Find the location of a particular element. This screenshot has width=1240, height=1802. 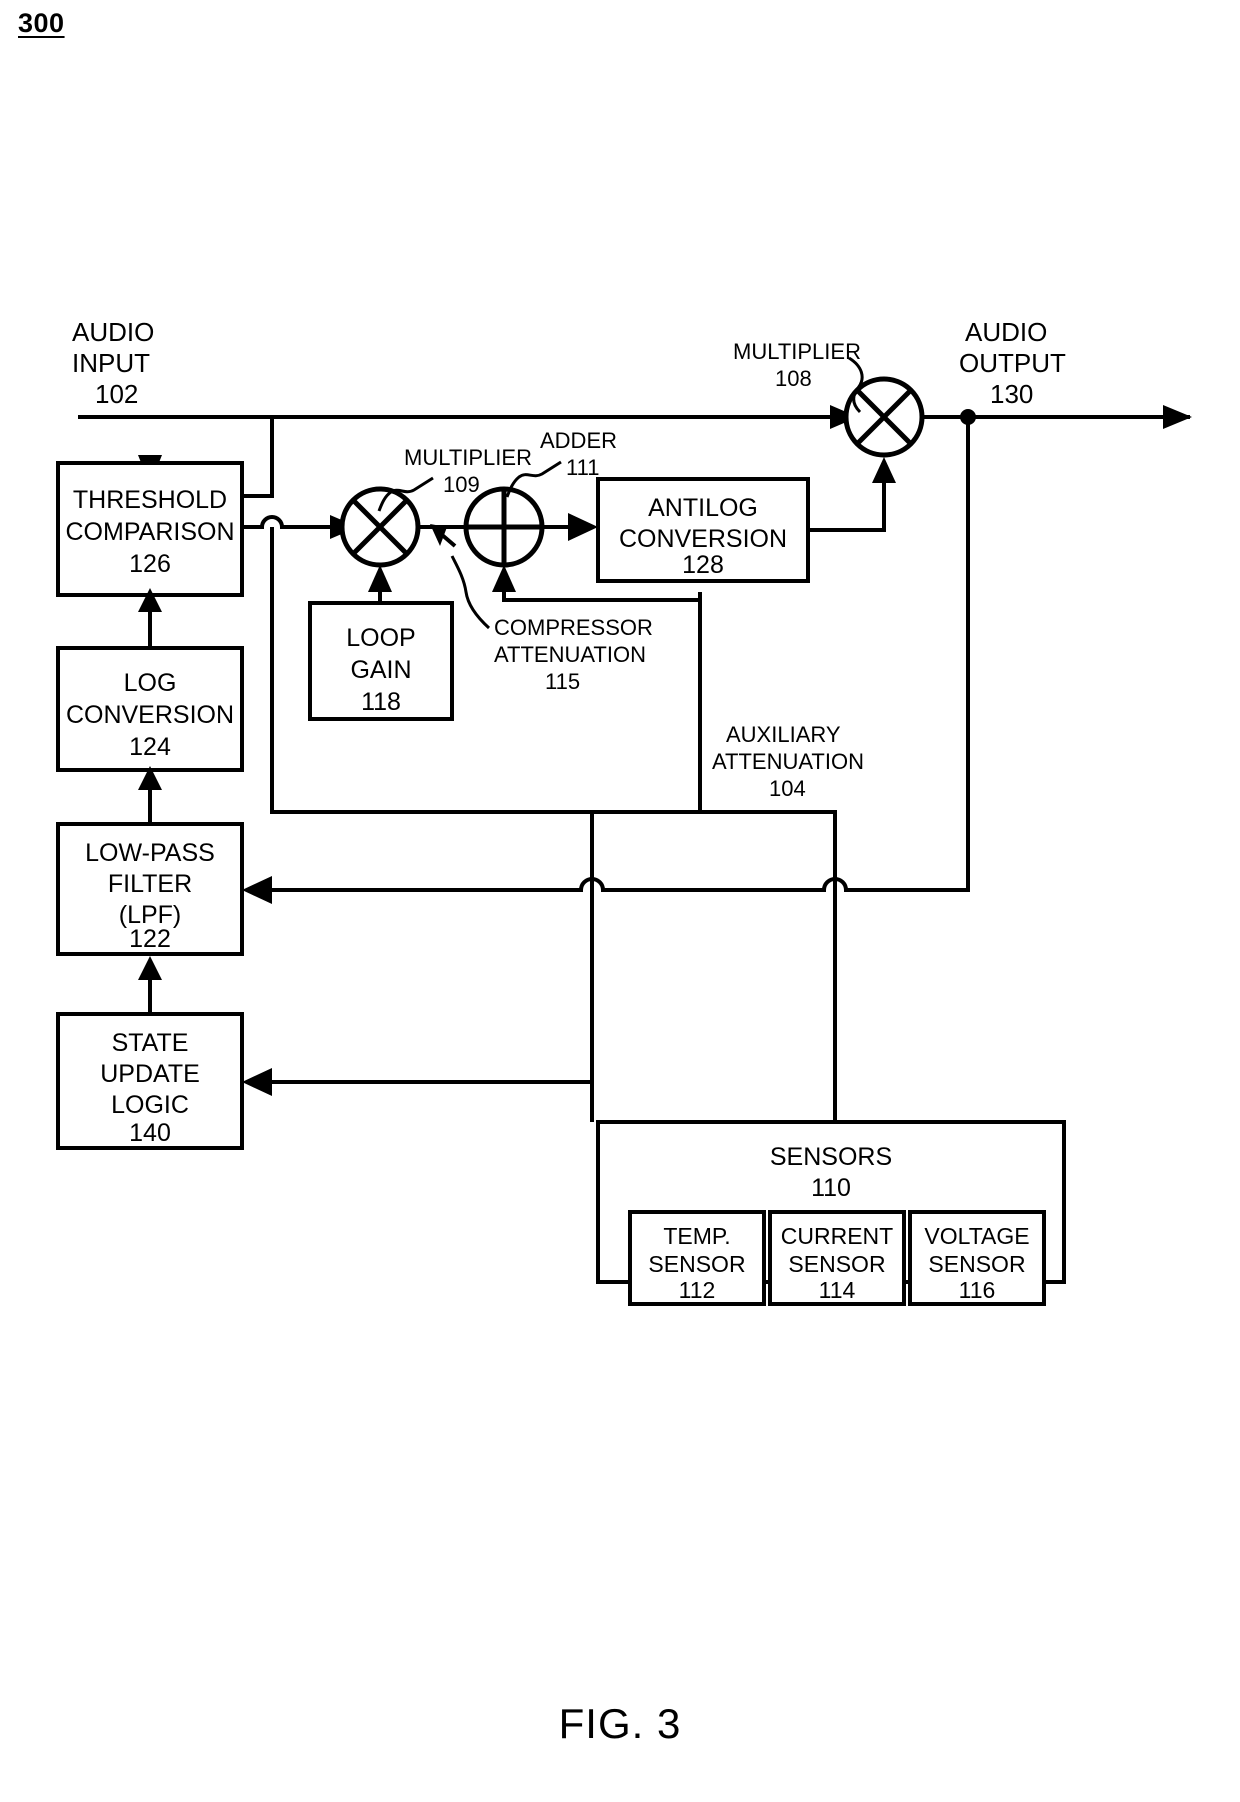

block-state-update-logic: STATE UPDATE LOGIC 140 is located at coordinates (150, 1081).